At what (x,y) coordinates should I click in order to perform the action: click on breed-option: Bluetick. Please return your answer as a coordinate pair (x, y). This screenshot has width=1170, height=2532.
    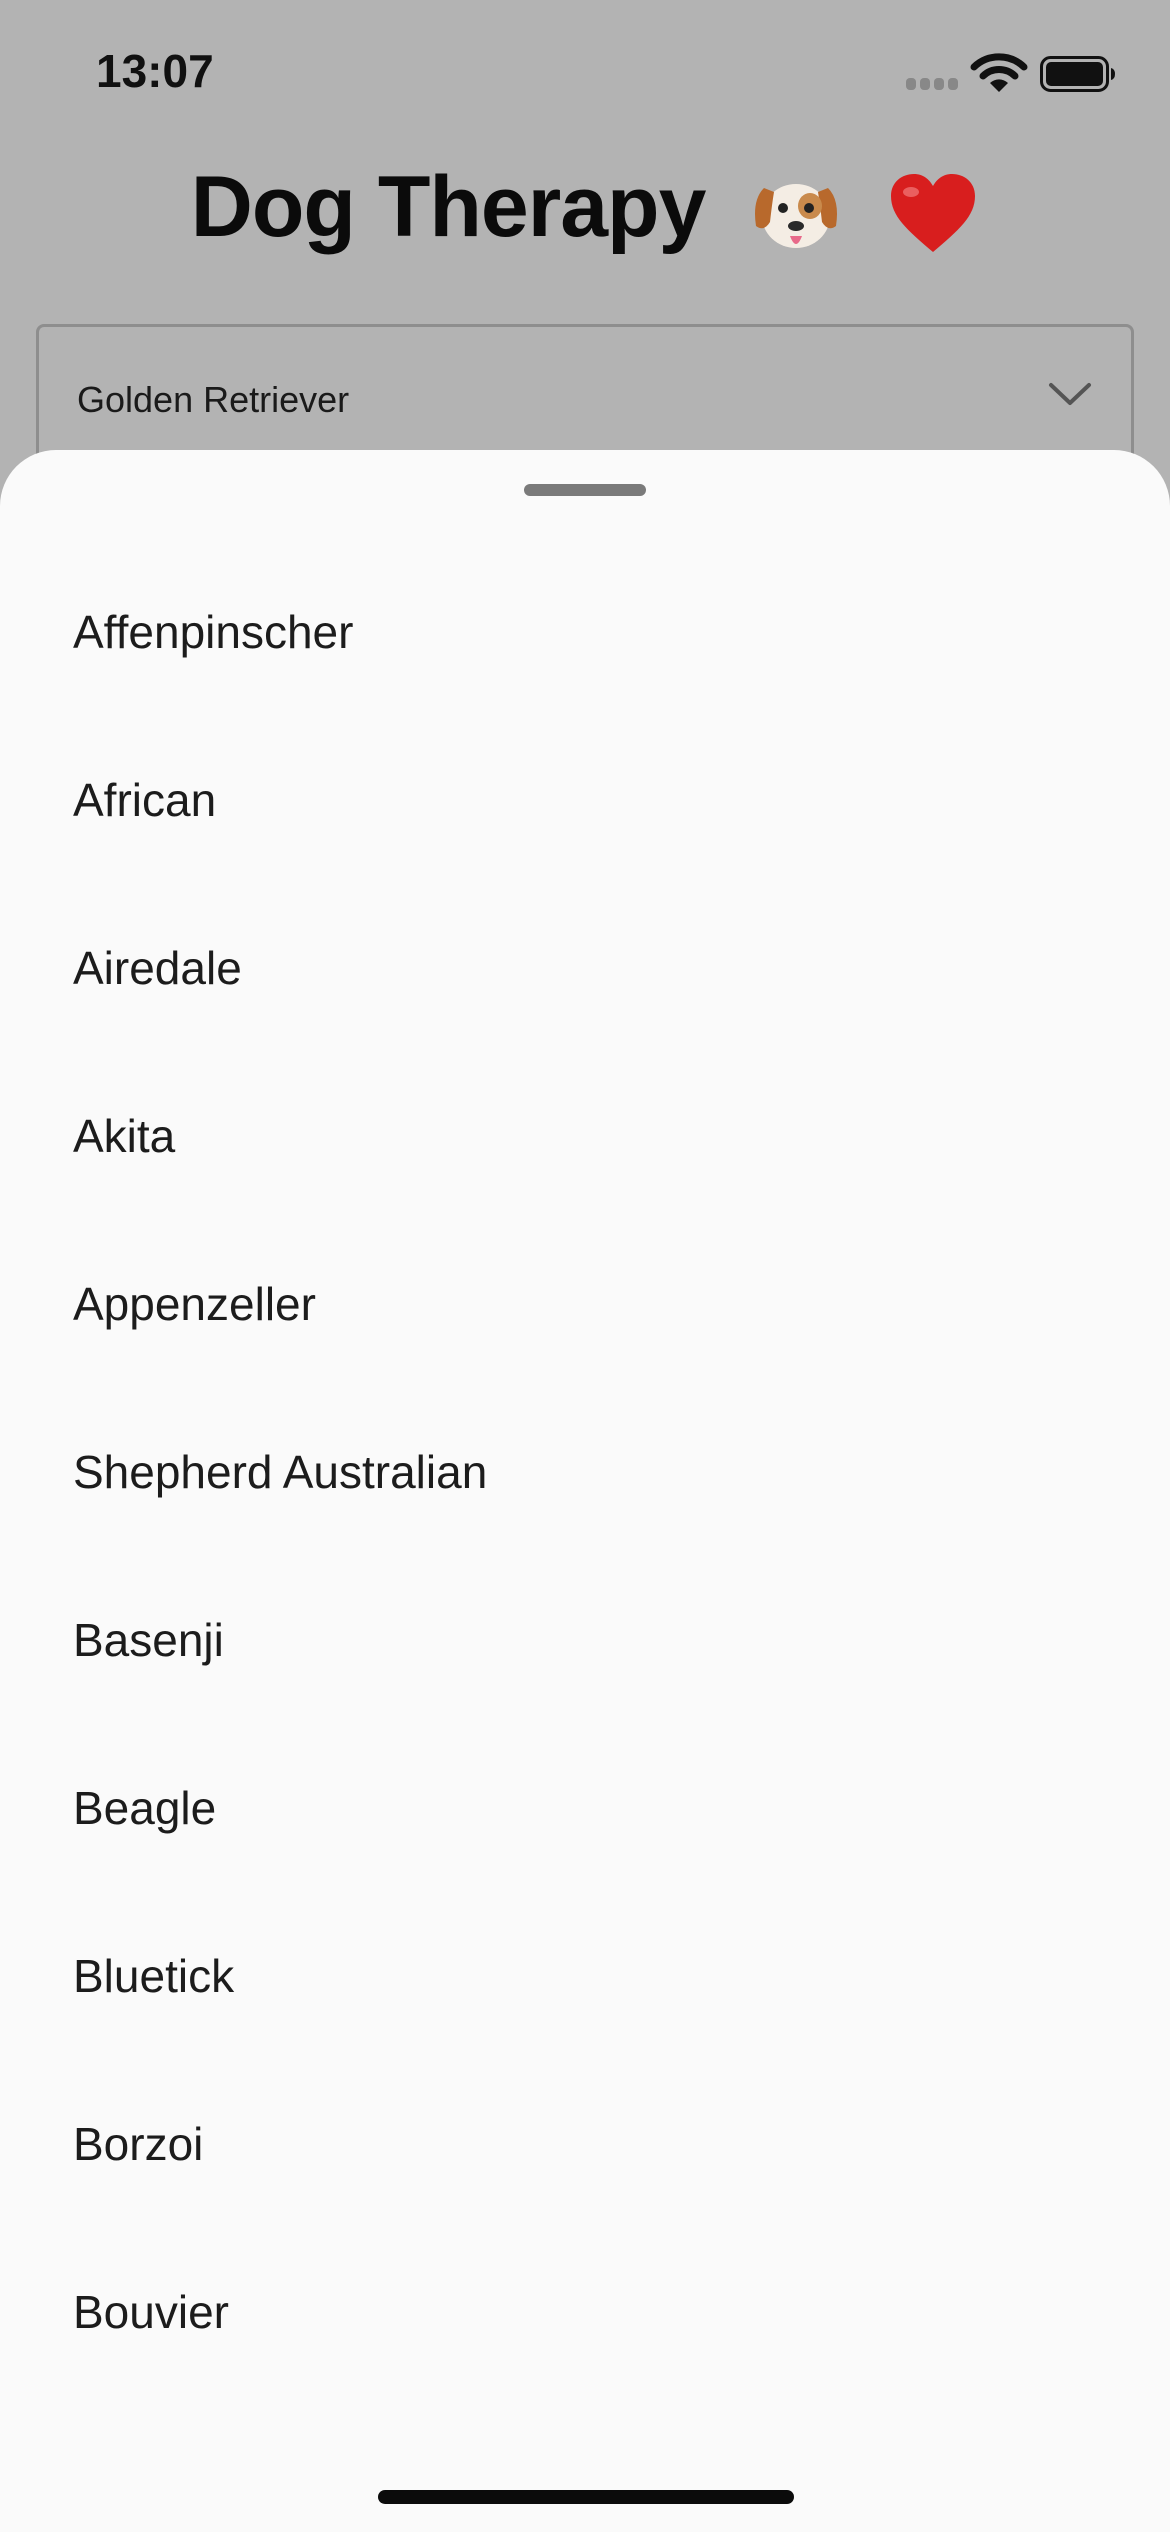
    Looking at the image, I should click on (585, 1976).